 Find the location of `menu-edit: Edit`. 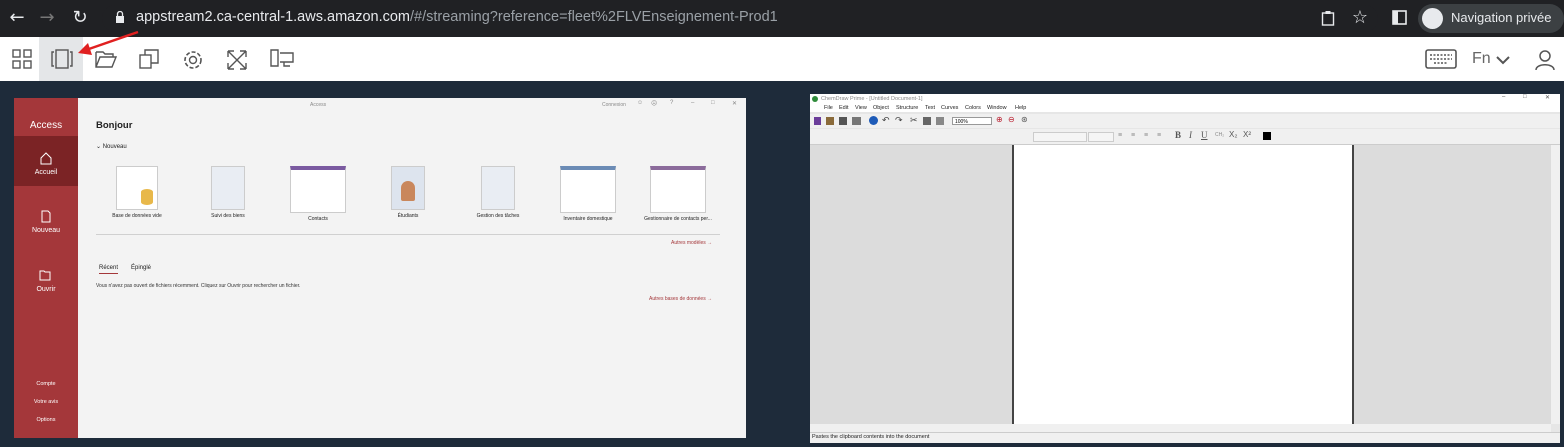

menu-edit: Edit is located at coordinates (843, 108).